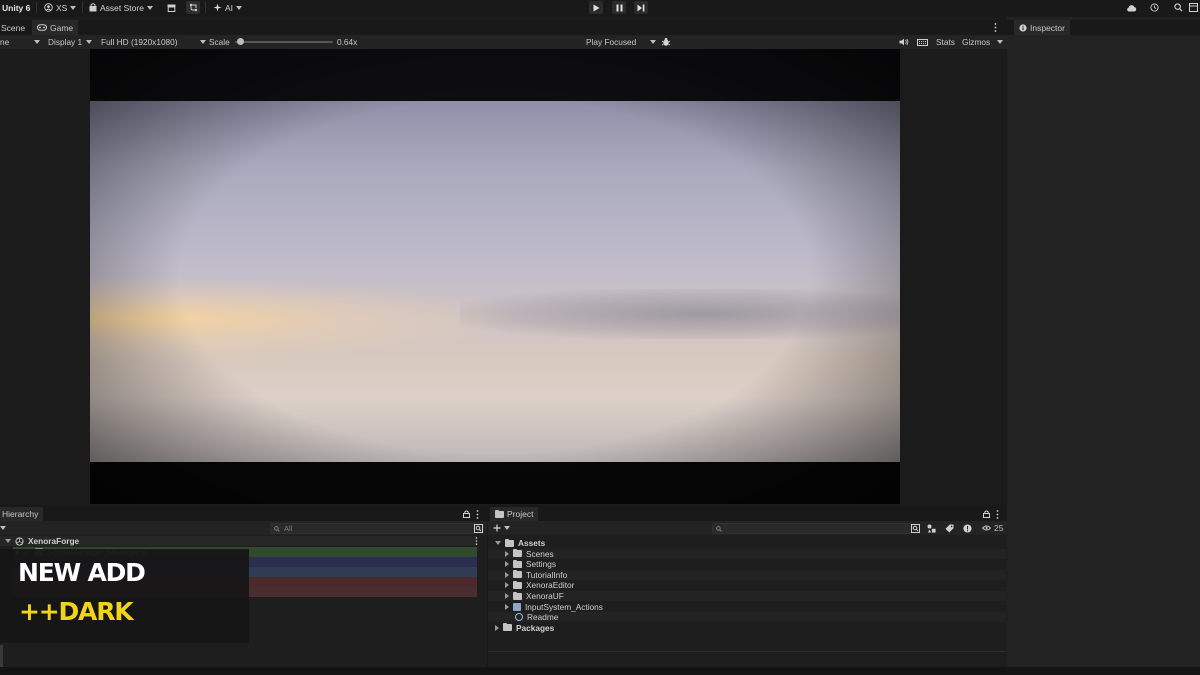 The height and width of the screenshot is (675, 1200). What do you see at coordinates (983, 42) in the screenshot?
I see `gizmos-dropdown: Gizmos` at bounding box center [983, 42].